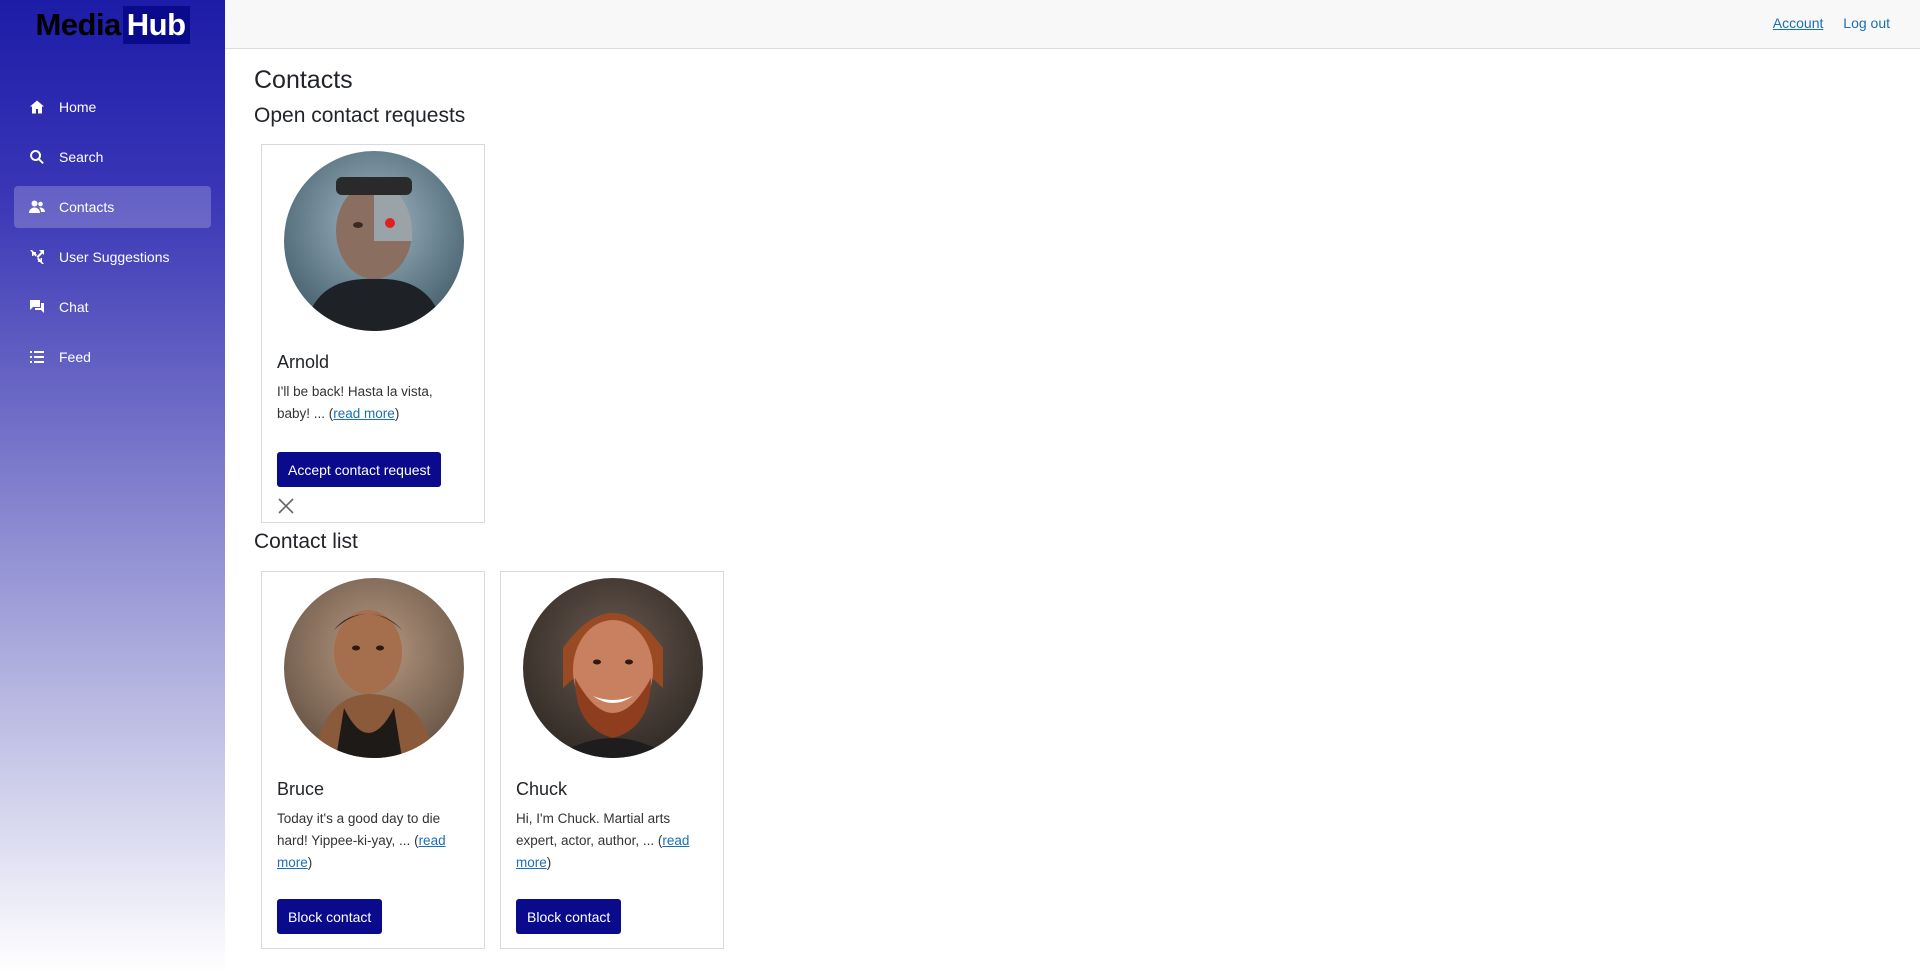 The width and height of the screenshot is (1920, 973). Describe the element at coordinates (364, 413) in the screenshot. I see `read-more-link: read more` at that location.